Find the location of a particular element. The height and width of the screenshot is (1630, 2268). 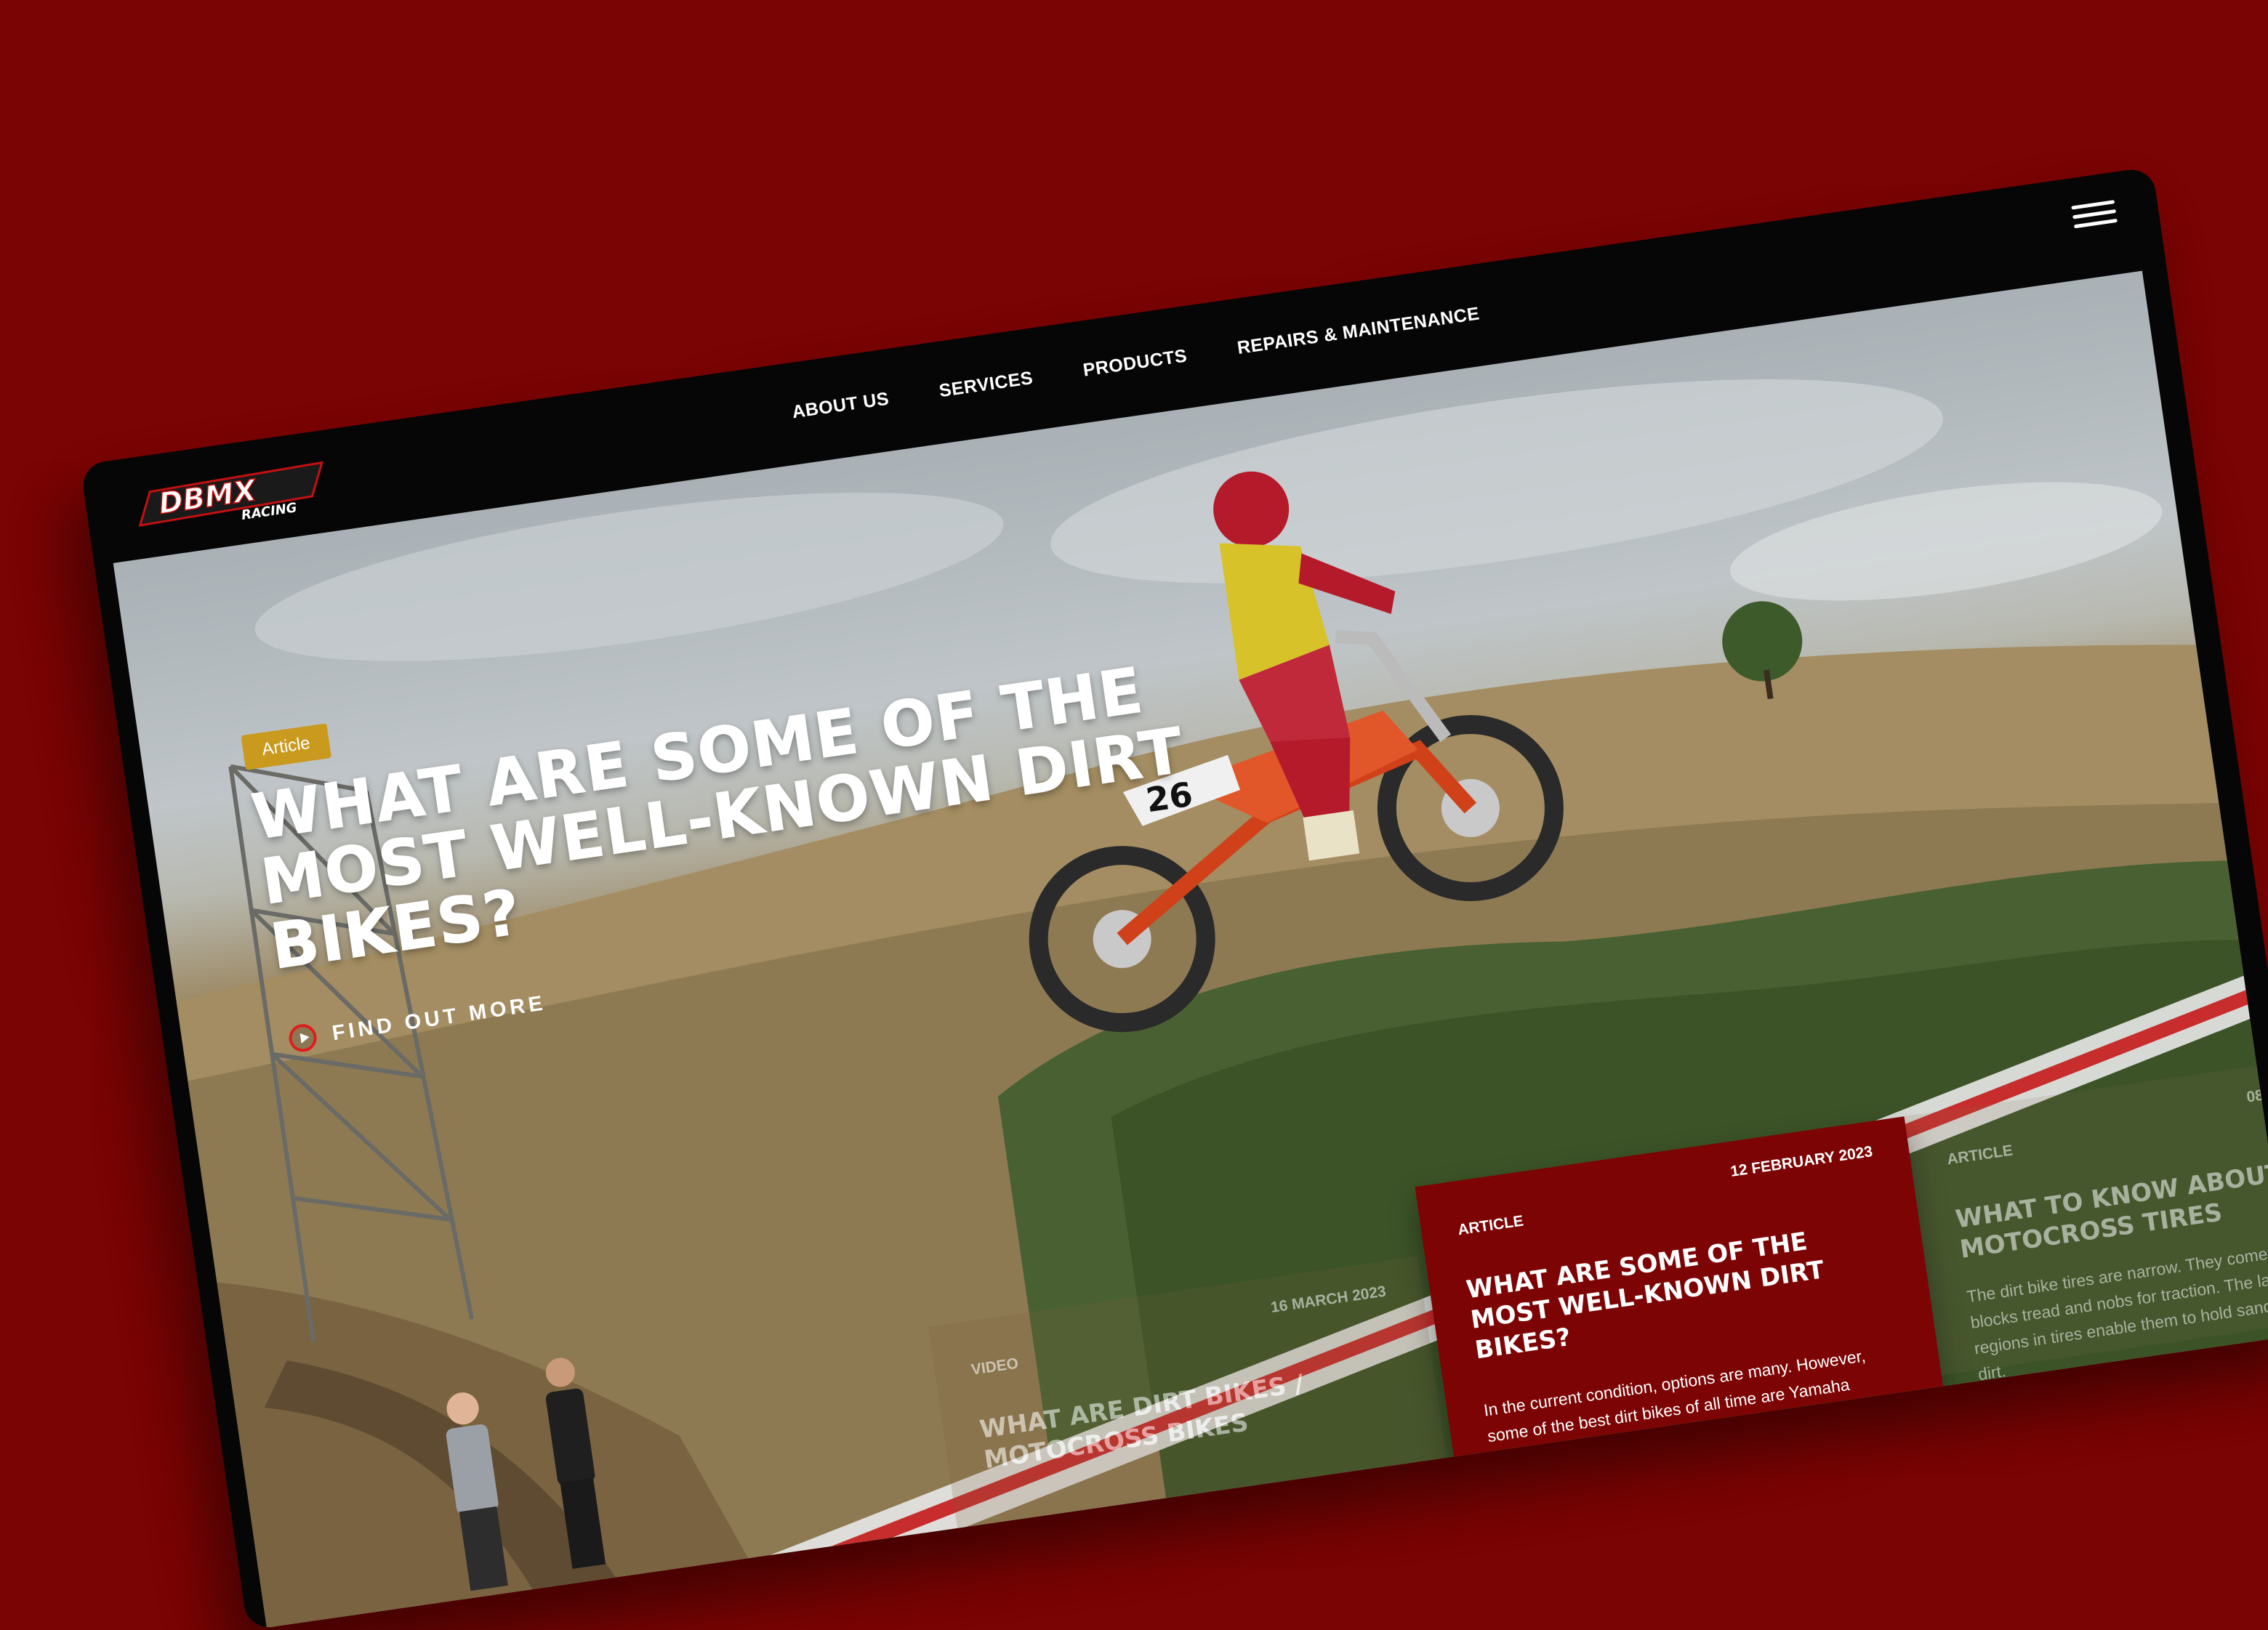

nav-item-about-us: ABOUT US is located at coordinates (840, 406).